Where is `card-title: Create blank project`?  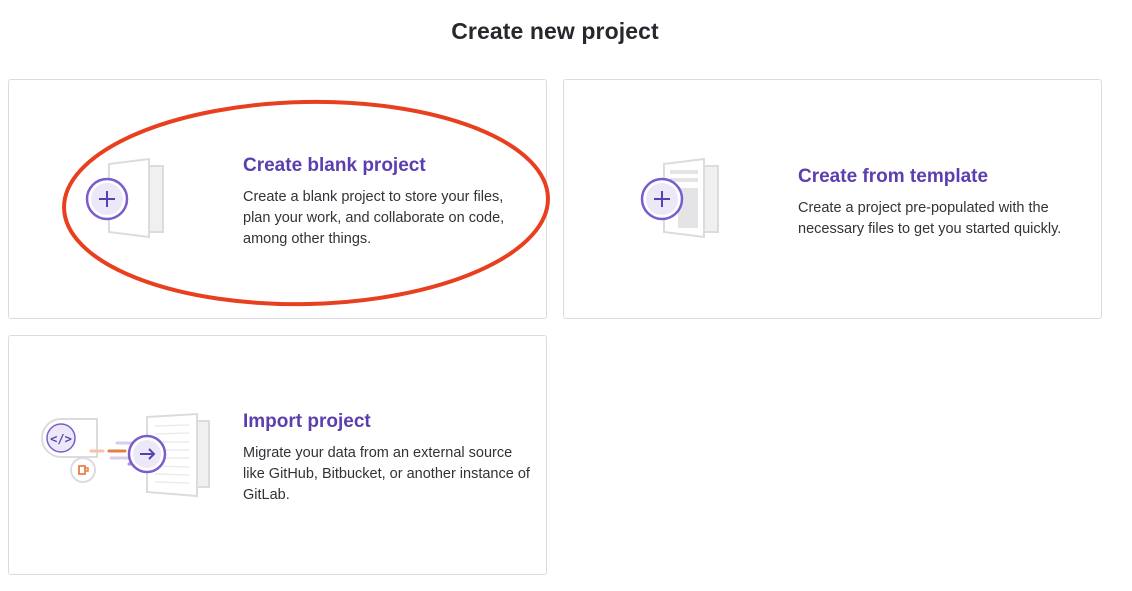 card-title: Create blank project is located at coordinates (334, 165).